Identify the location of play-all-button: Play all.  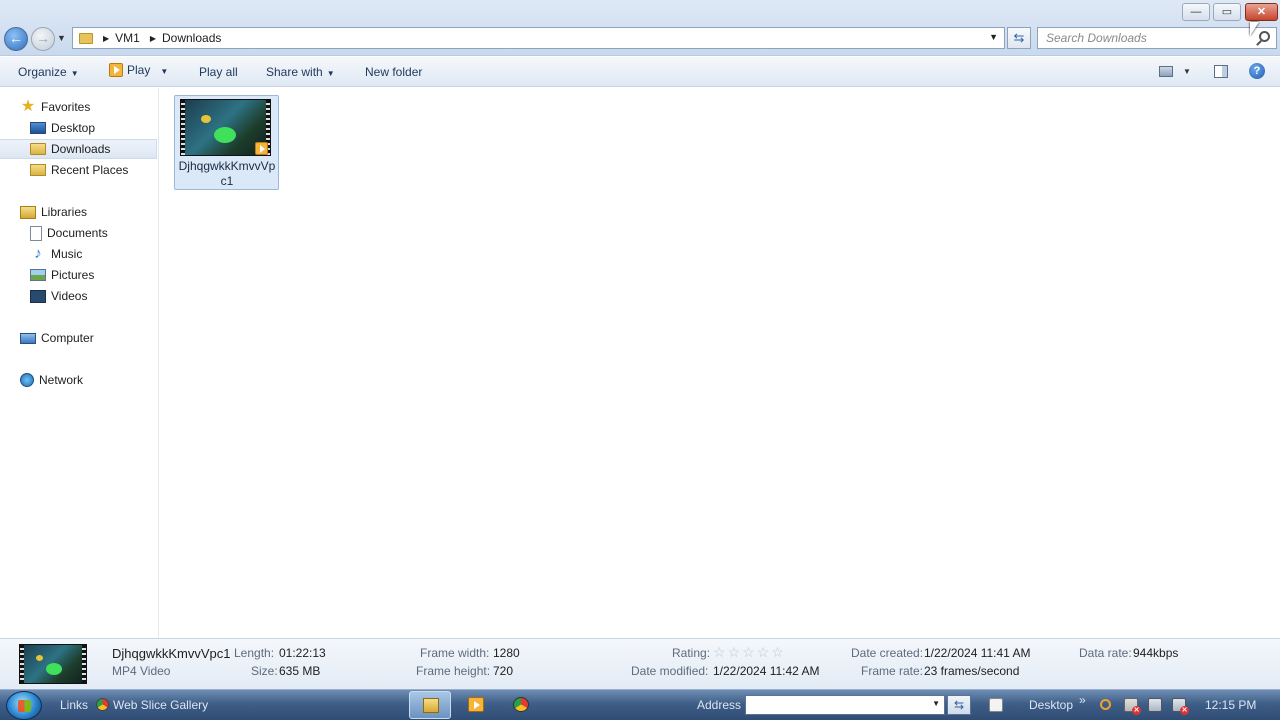
(218, 72).